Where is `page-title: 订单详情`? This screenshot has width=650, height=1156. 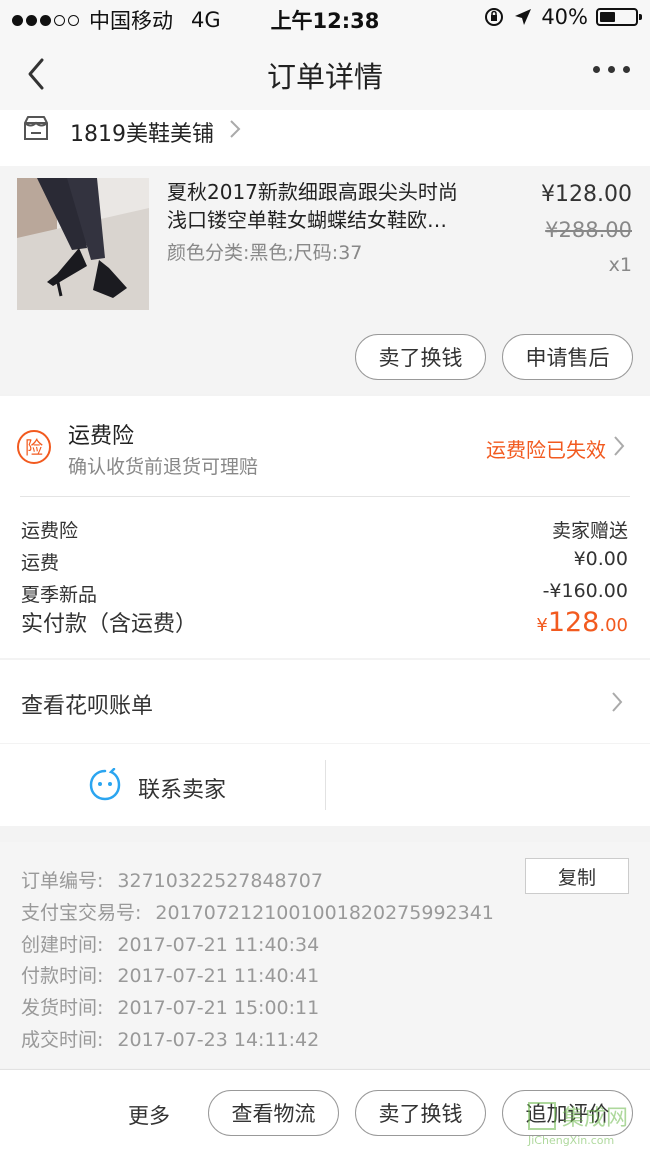
page-title: 订单详情 is located at coordinates (324, 77).